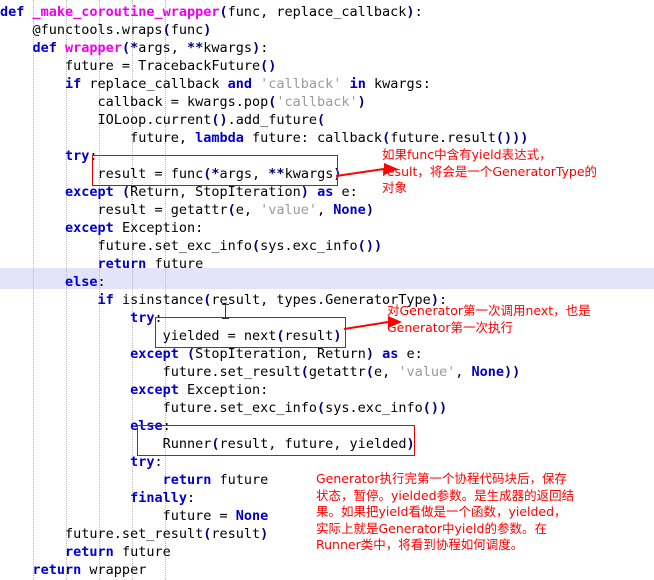 The width and height of the screenshot is (654, 580). I want to click on code-line: @functools.wraps(func), so click(327, 30).